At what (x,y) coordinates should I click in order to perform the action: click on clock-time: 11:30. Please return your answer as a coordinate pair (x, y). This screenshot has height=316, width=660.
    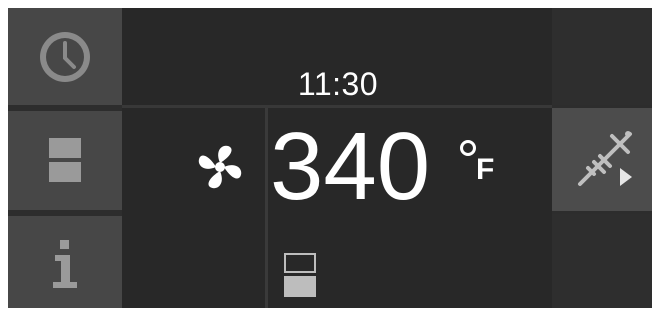
    Looking at the image, I should click on (338, 84).